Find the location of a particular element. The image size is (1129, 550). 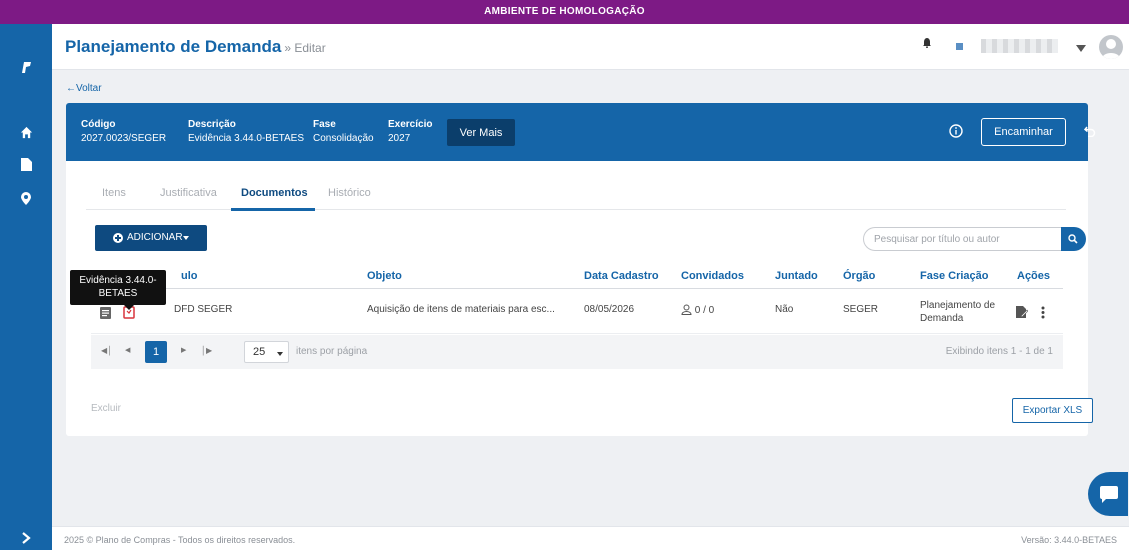

header-convidados: Convidados is located at coordinates (712, 276).